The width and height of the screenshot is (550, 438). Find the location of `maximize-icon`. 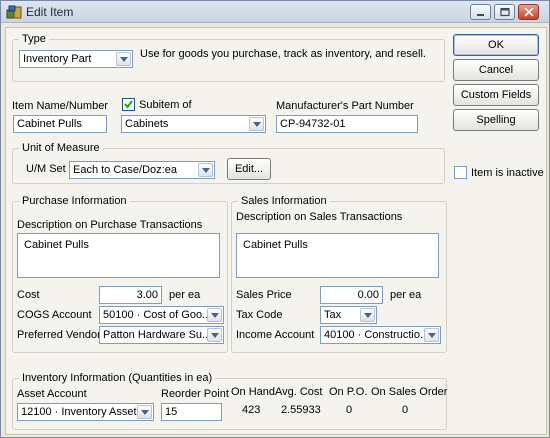

maximize-icon is located at coordinates (505, 12).